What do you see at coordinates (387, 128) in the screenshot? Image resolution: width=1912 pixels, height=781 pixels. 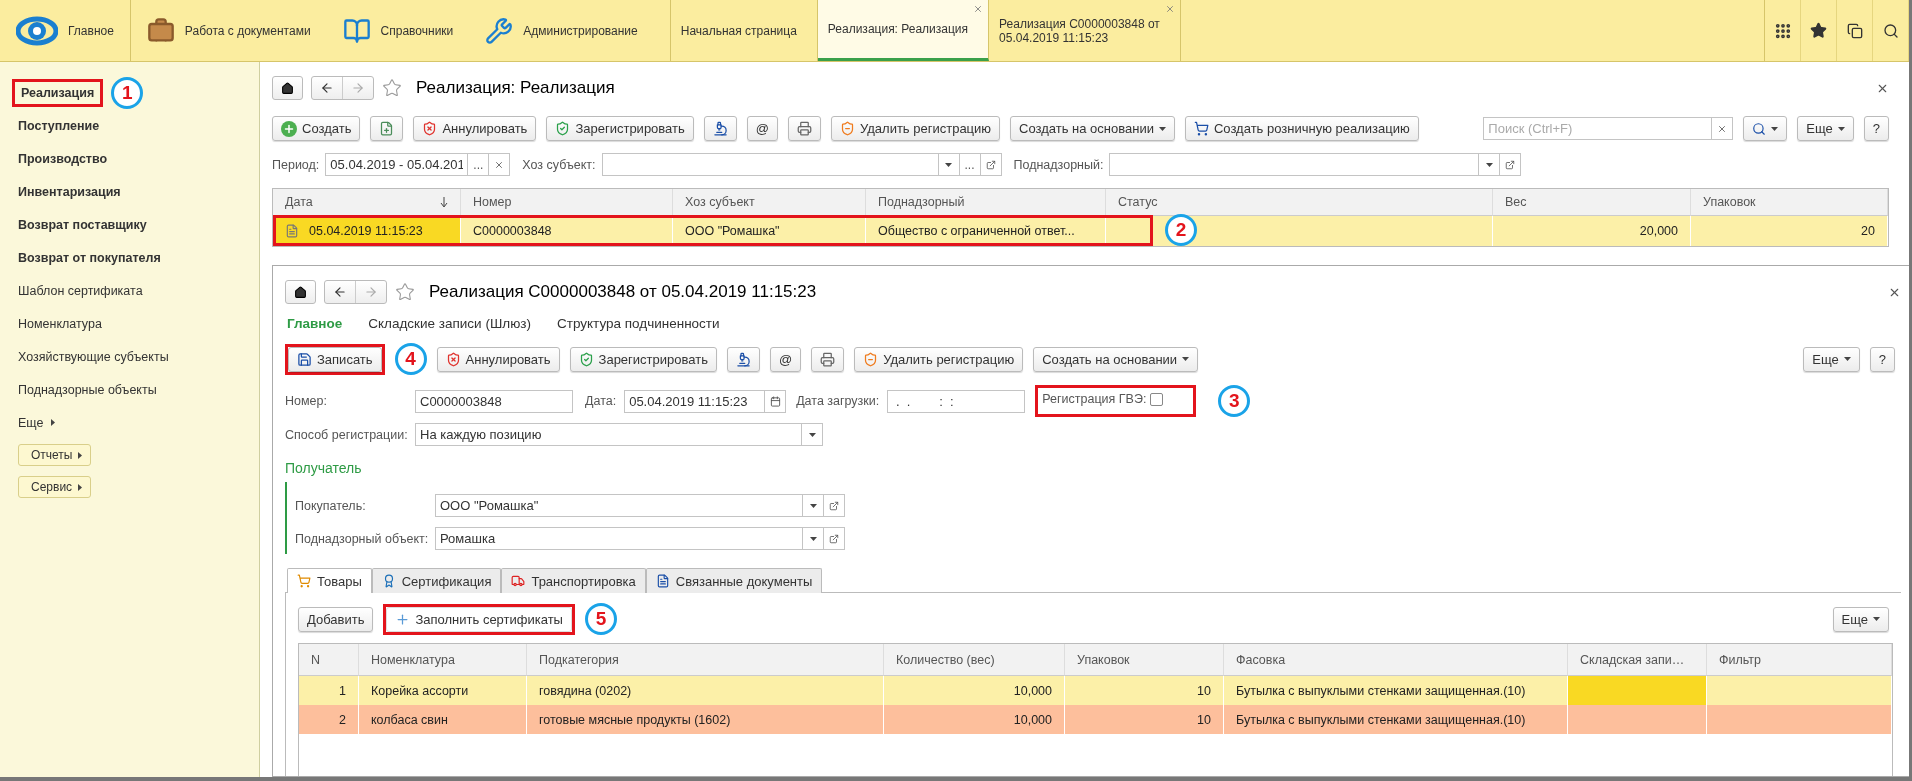 I see `copy-button` at bounding box center [387, 128].